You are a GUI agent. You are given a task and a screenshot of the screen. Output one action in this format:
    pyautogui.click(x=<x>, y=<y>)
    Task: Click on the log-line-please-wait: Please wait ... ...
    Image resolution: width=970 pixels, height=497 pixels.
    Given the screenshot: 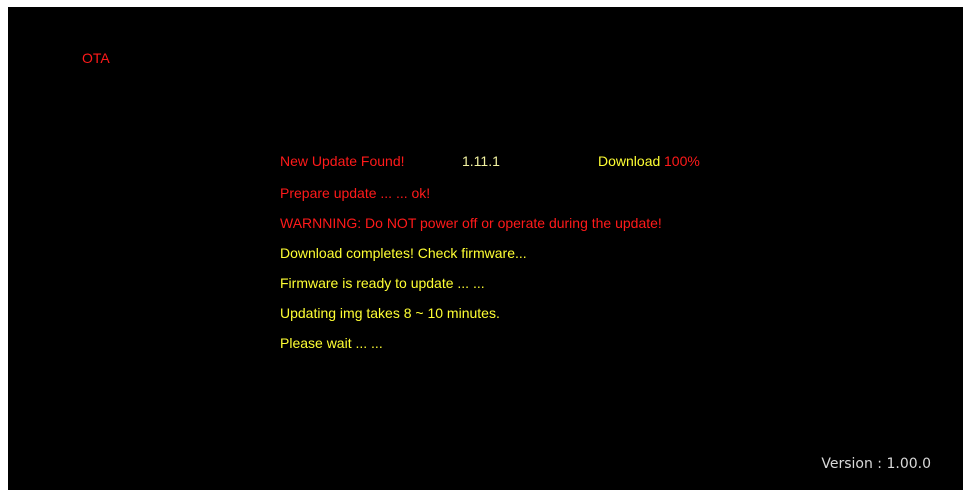 What is the action you would take?
    pyautogui.click(x=331, y=343)
    